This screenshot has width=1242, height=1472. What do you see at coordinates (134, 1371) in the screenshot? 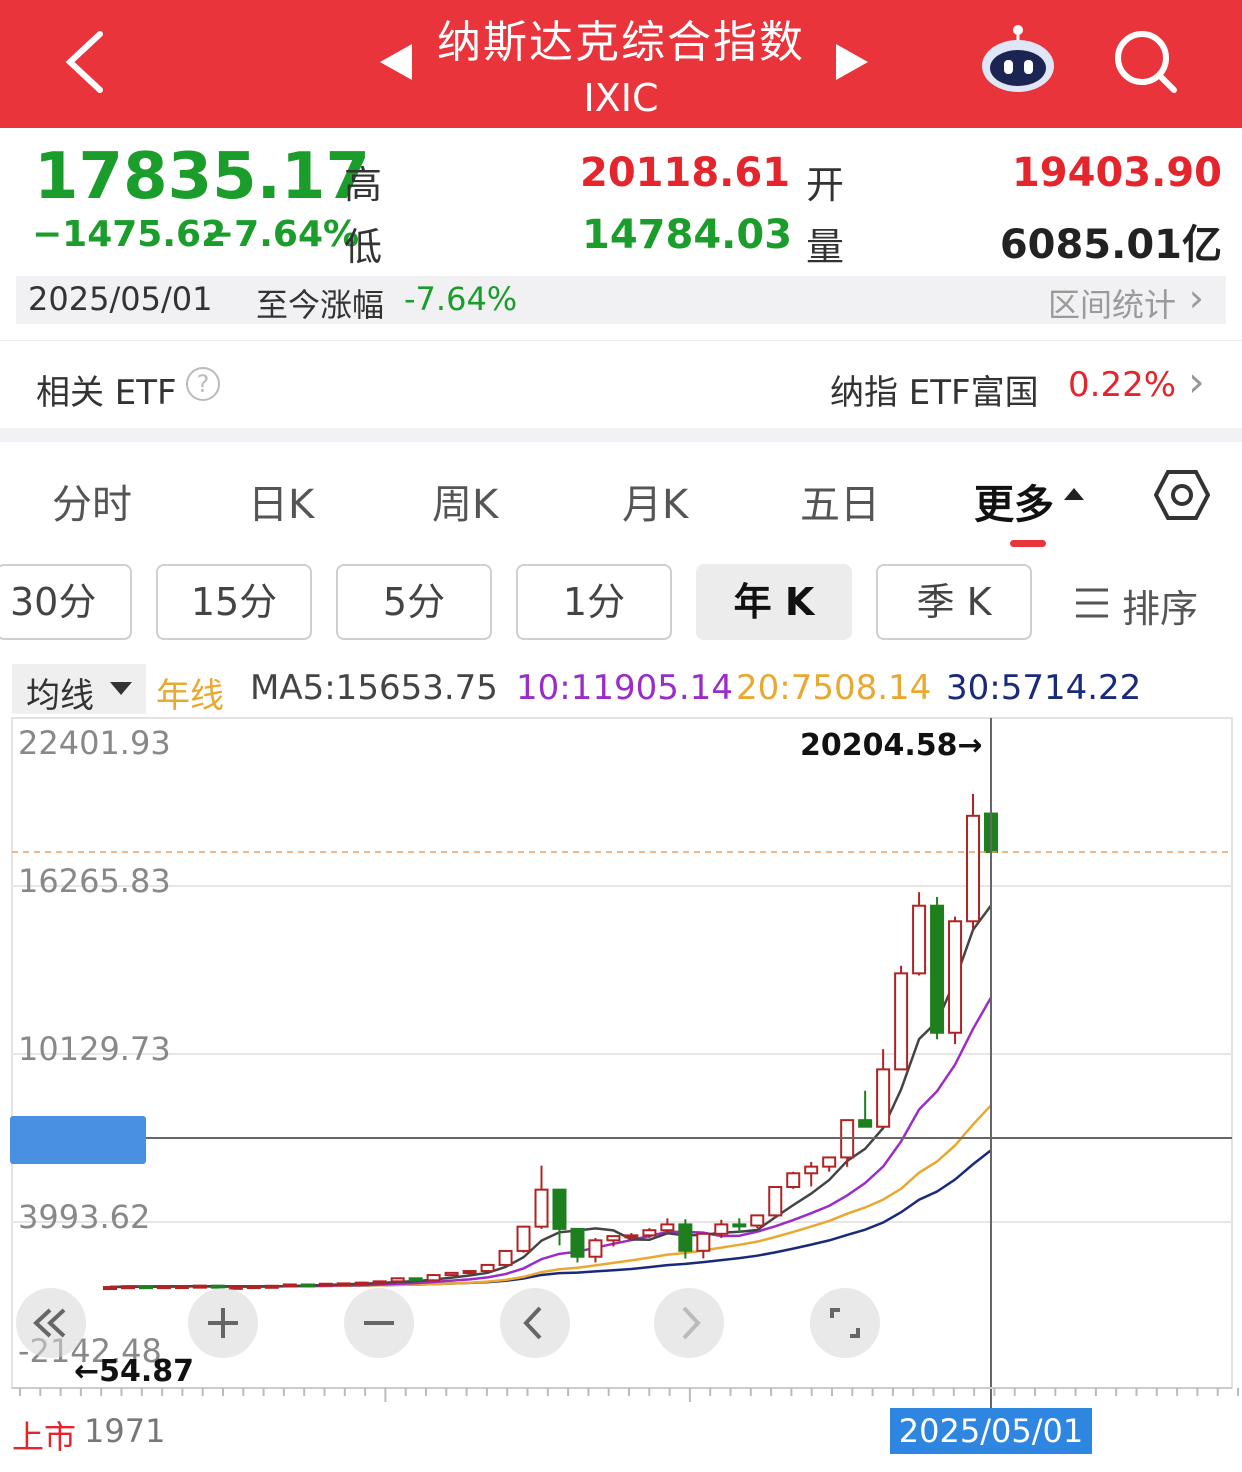
I see `min-annotation: ←54.87` at bounding box center [134, 1371].